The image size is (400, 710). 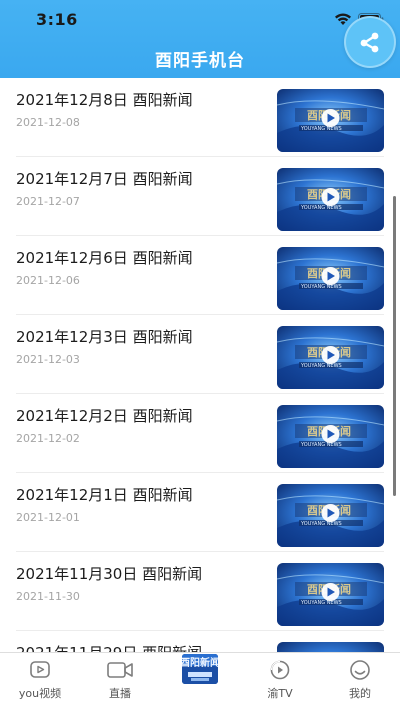 What do you see at coordinates (109, 647) in the screenshot?
I see `news-title: 2021年11月29日 酉阳新闻` at bounding box center [109, 647].